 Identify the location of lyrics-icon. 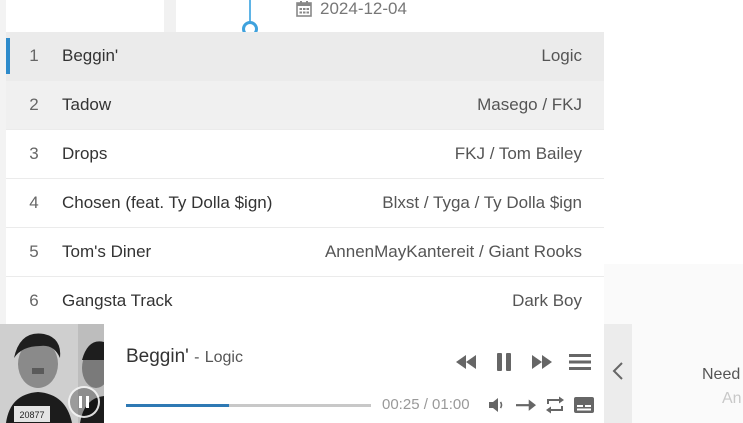
(584, 405).